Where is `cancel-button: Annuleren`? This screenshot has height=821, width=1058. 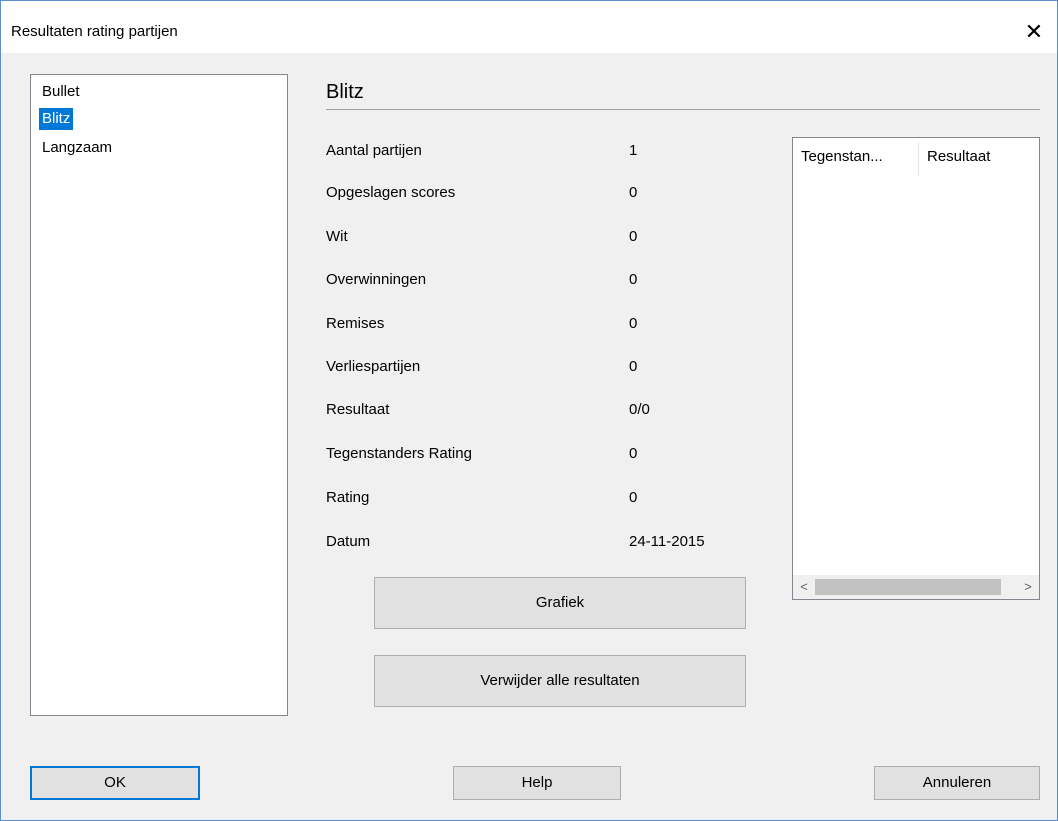
cancel-button: Annuleren is located at coordinates (957, 783).